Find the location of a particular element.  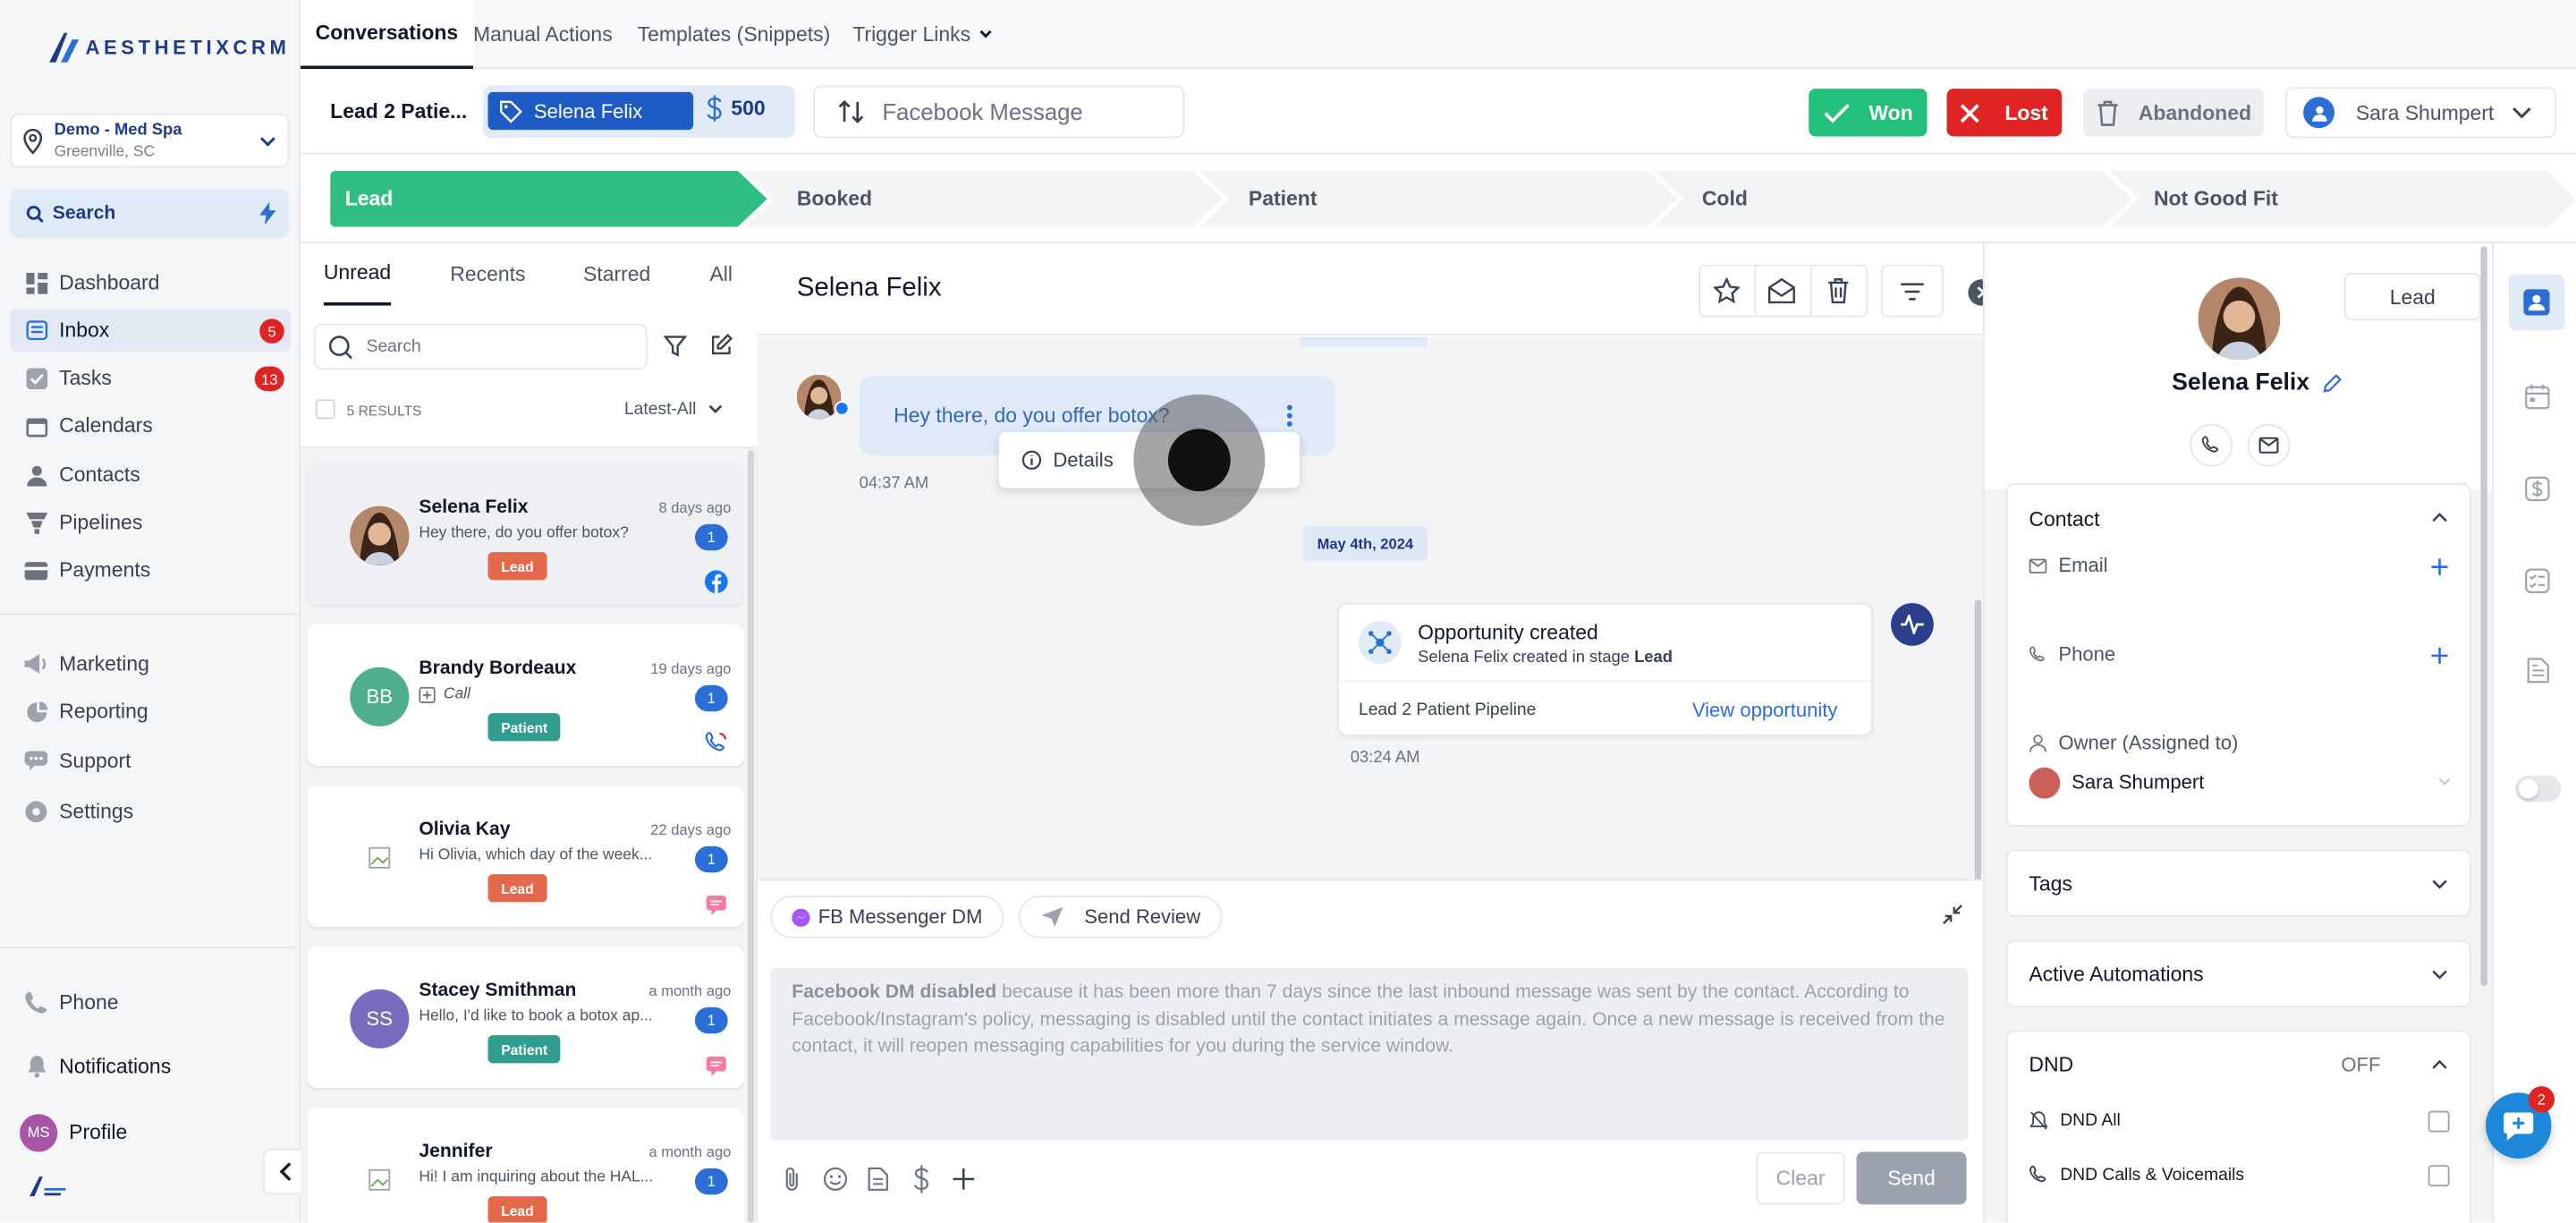

nav-pipelines: Pipelines is located at coordinates (150, 522).